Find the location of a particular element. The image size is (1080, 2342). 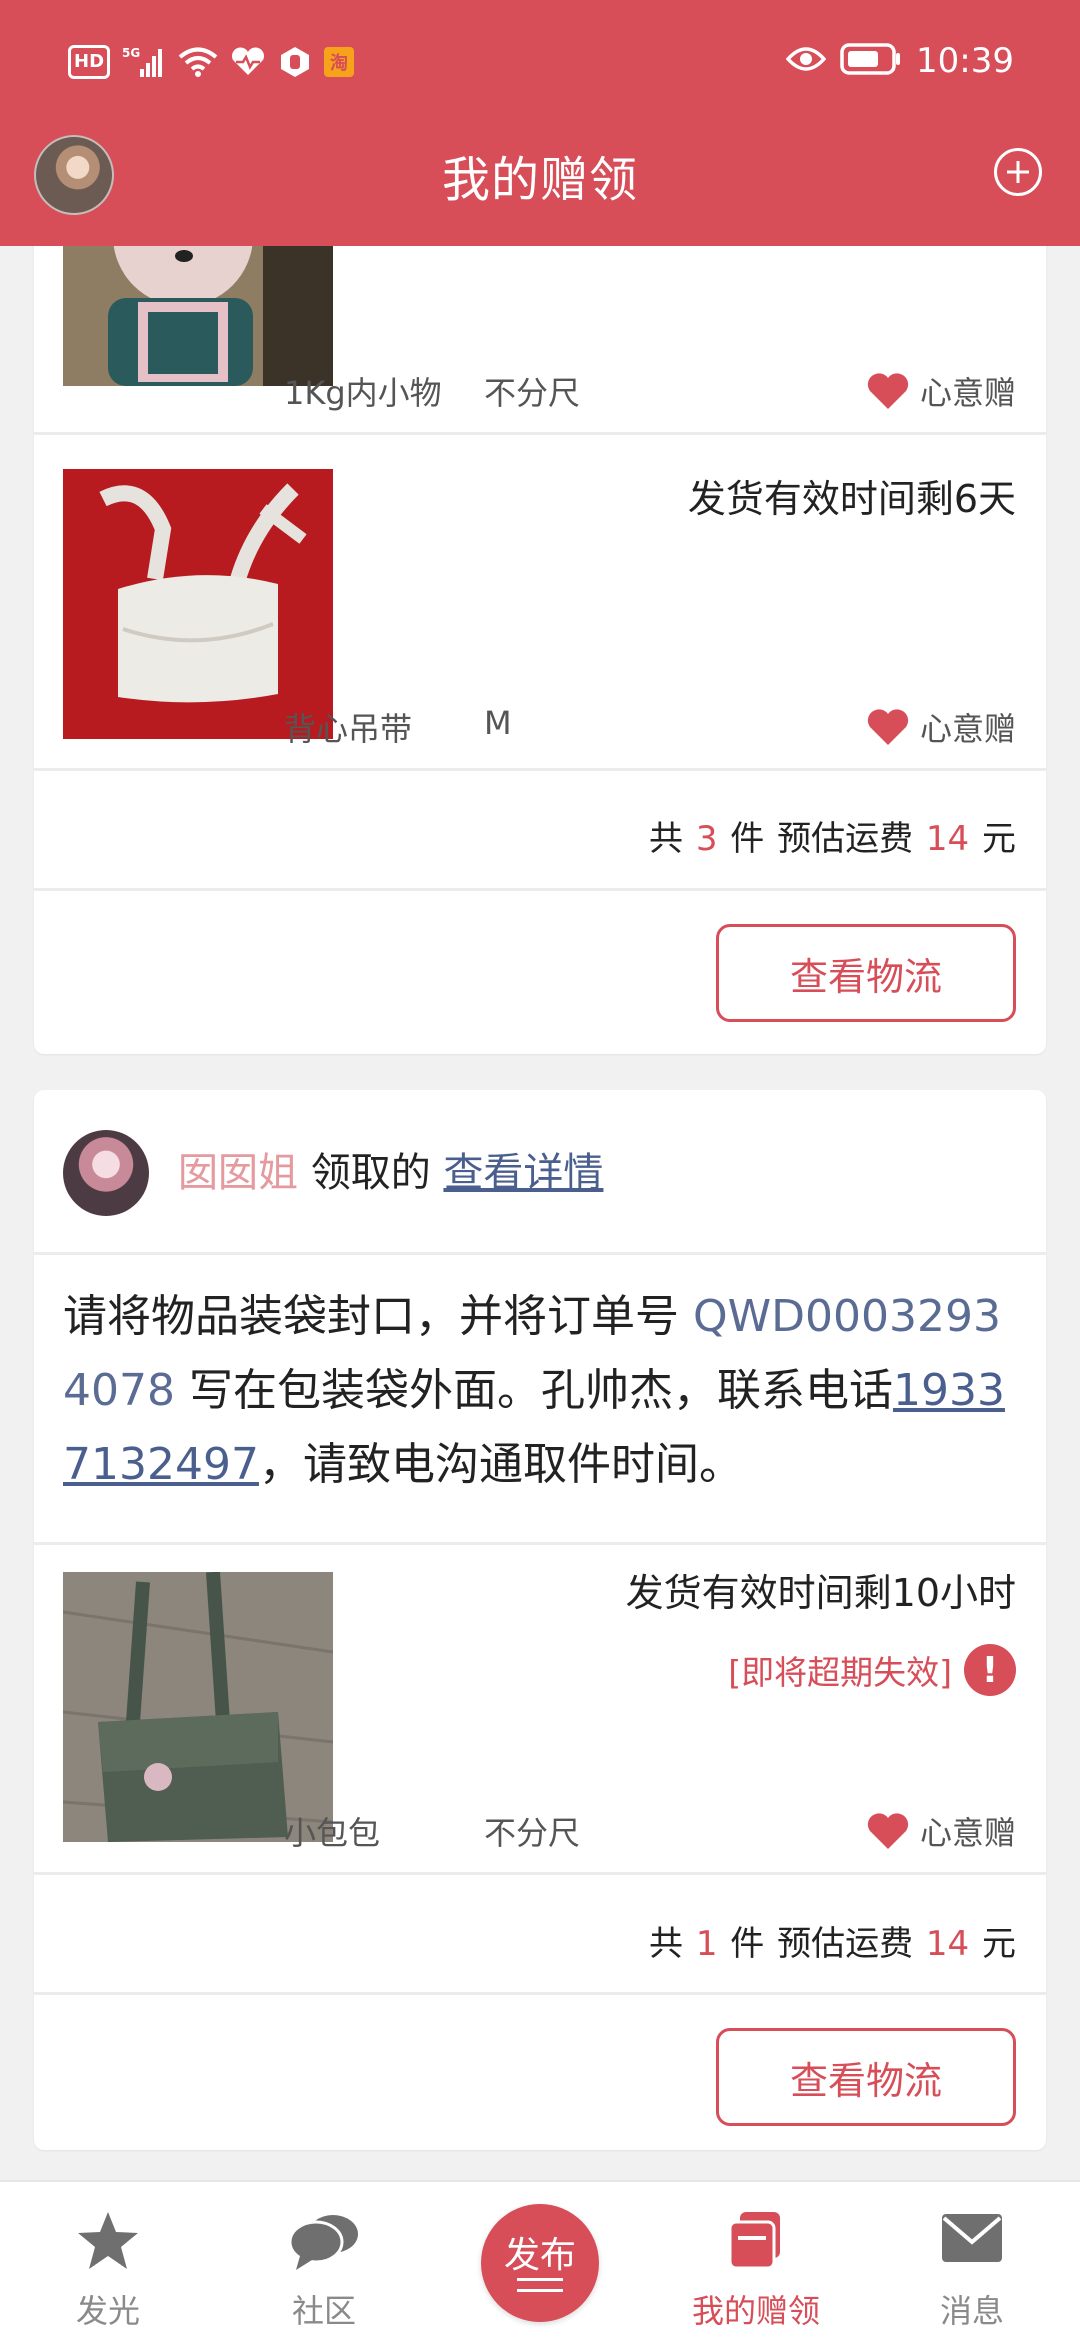

chat-bubbles-icon is located at coordinates (324, 2243).